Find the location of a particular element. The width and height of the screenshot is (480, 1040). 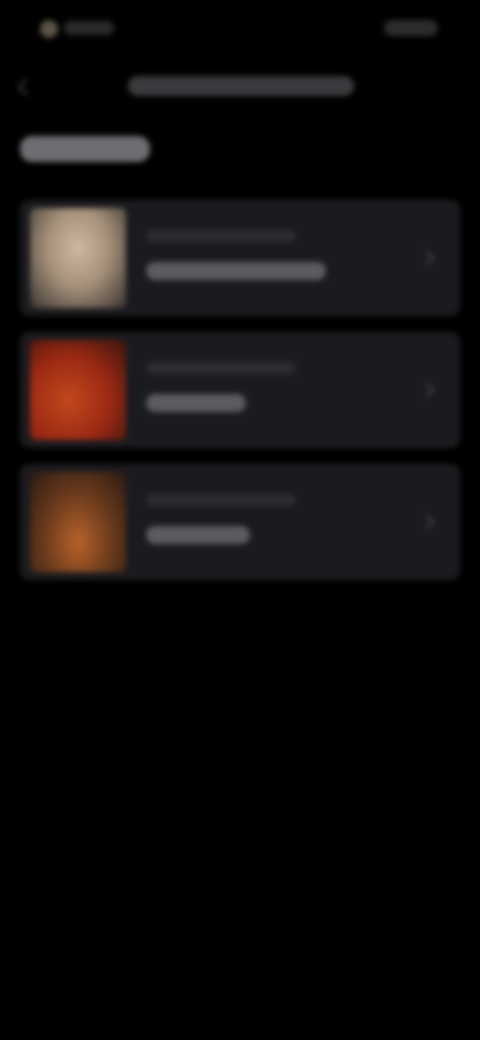

status-bar is located at coordinates (240, 28).